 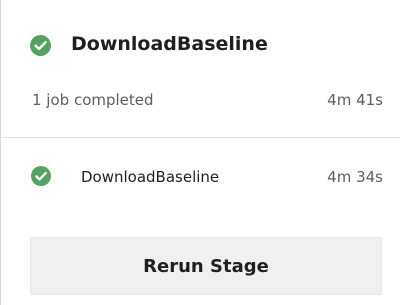 I want to click on job-name: DownloadBaseline, so click(x=150, y=177).